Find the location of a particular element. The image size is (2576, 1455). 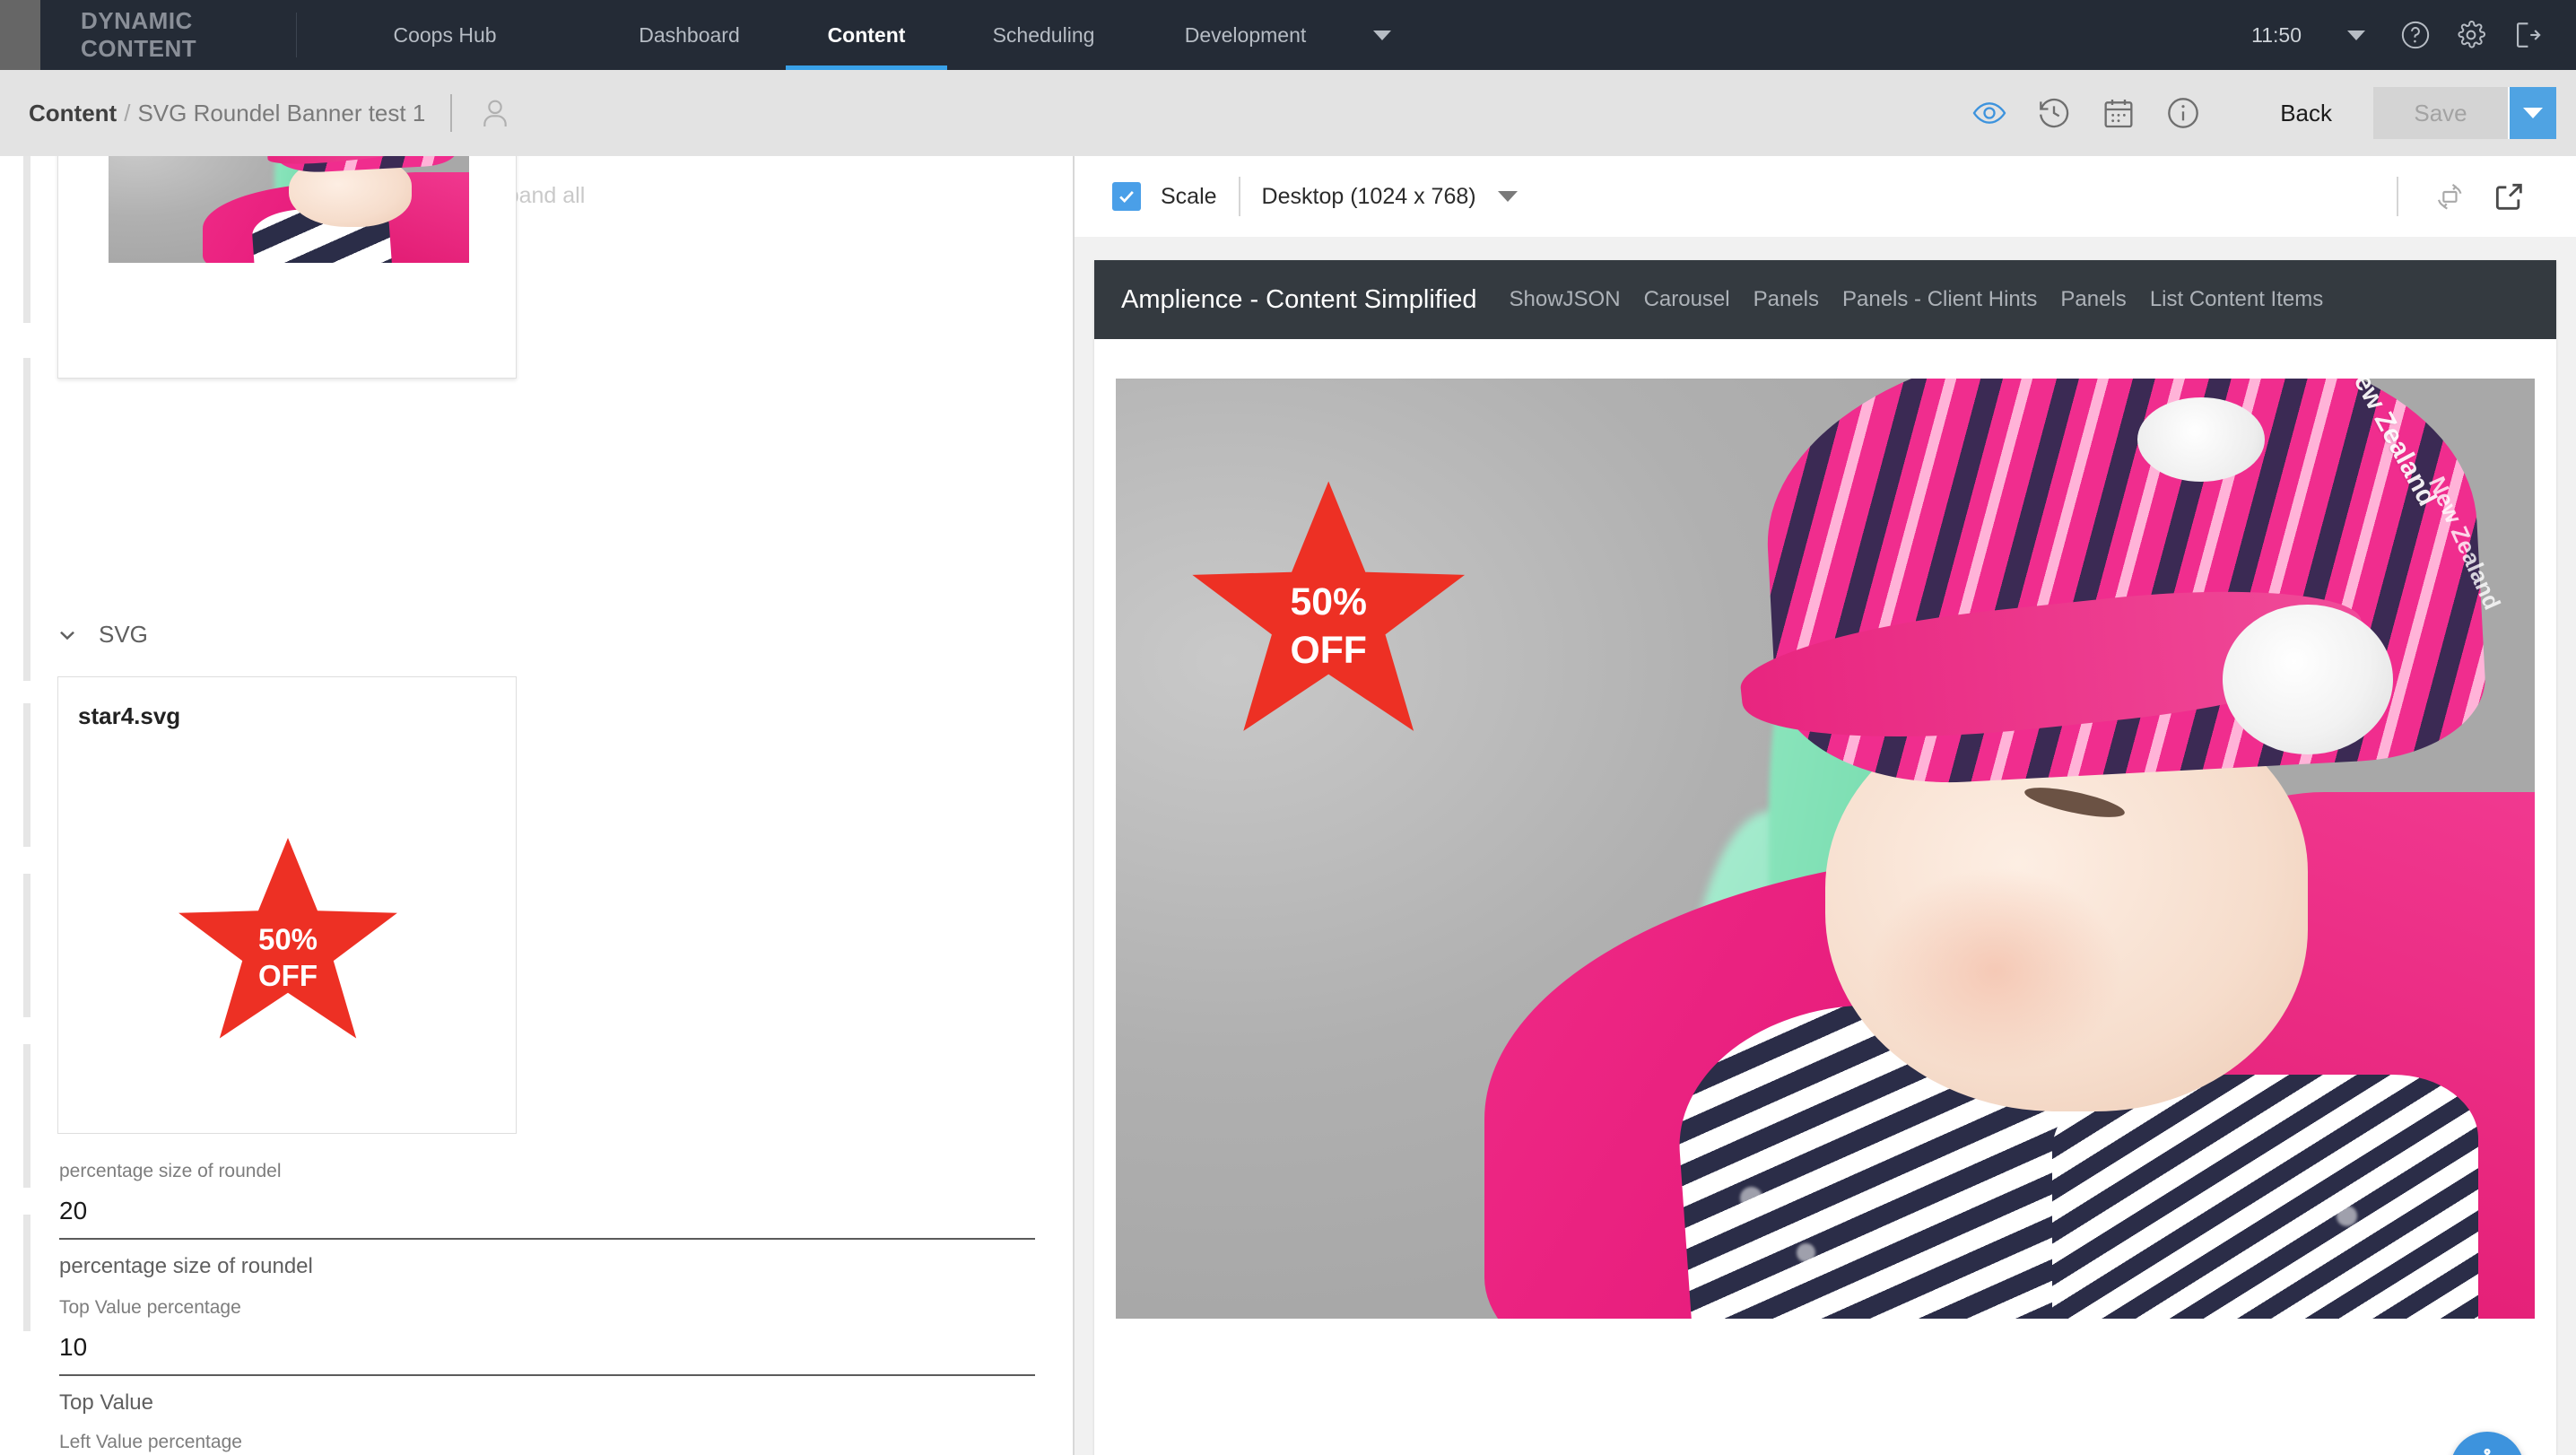

image-thumbnail is located at coordinates (289, 209).